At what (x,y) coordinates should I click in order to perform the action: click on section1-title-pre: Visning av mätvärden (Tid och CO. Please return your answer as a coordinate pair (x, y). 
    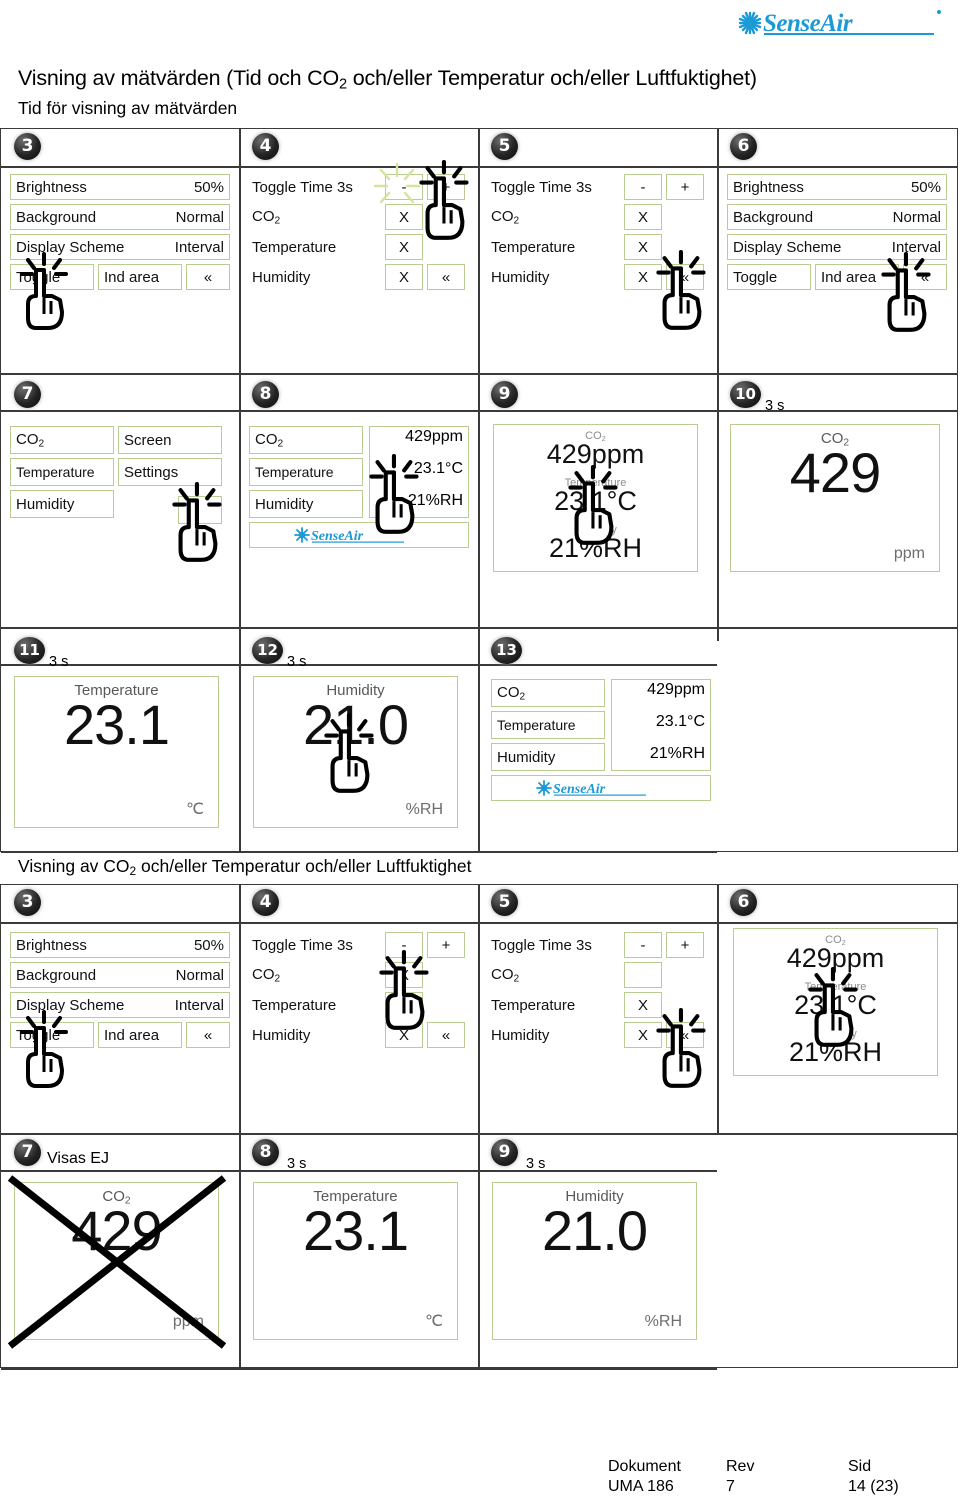
    Looking at the image, I should click on (179, 78).